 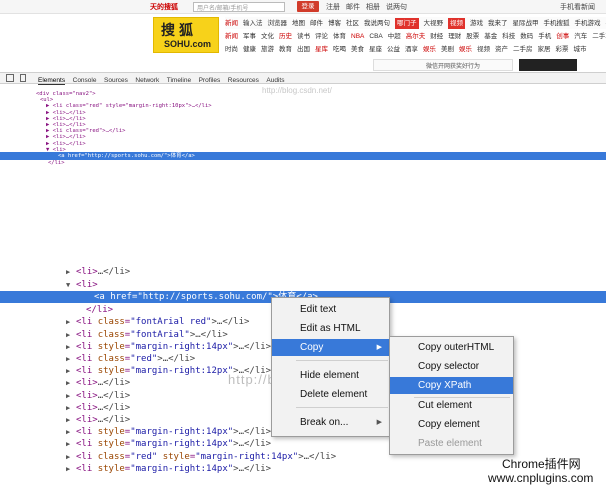 What do you see at coordinates (278, 23) in the screenshot?
I see `sohu-nav-link: 浏览器` at bounding box center [278, 23].